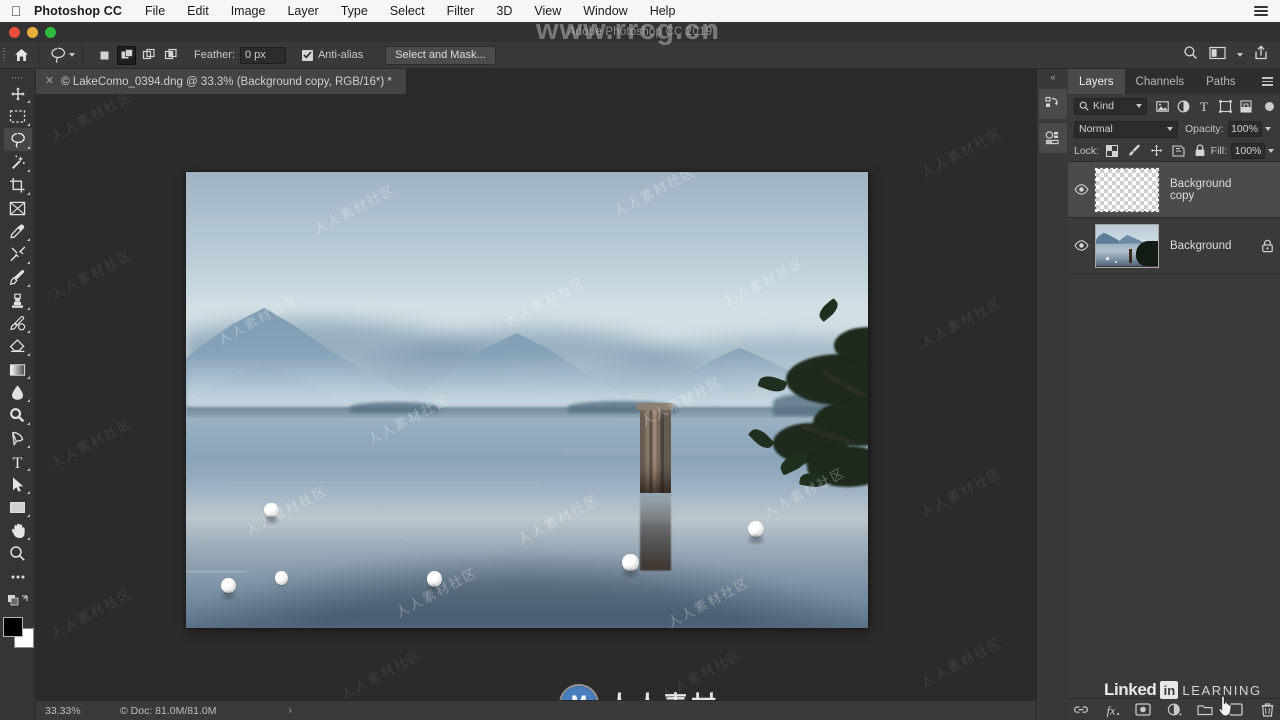 The height and width of the screenshot is (720, 1280). I want to click on color-swatches, so click(18, 632).